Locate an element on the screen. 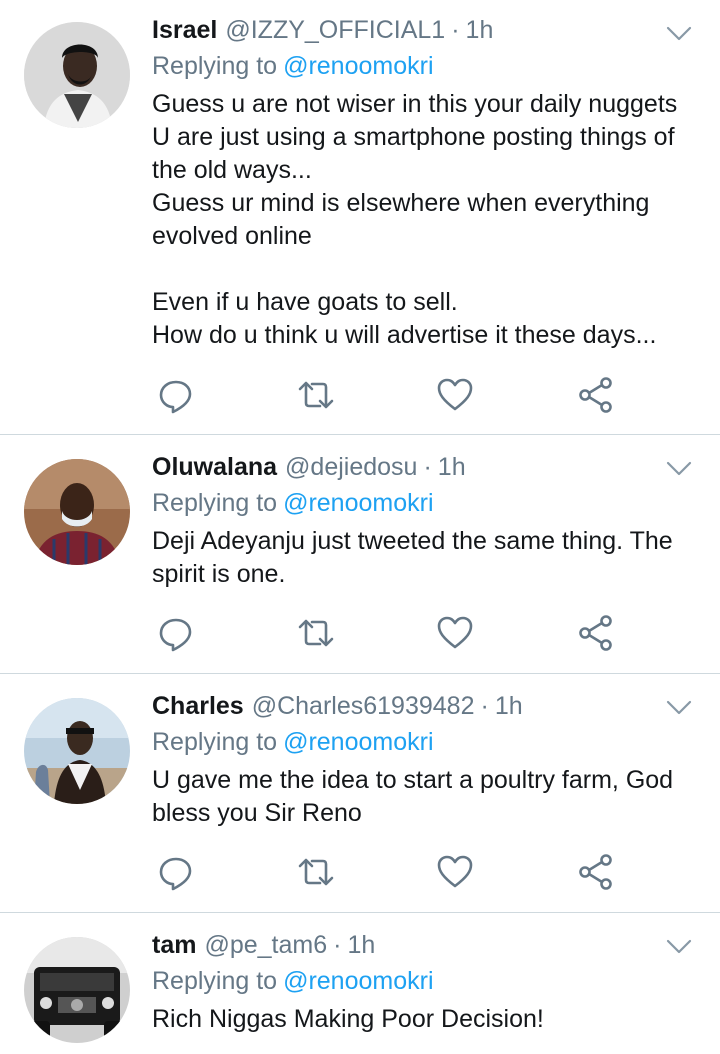  tweet-header: Charles @Charles61939482 · 1h is located at coordinates (421, 706).